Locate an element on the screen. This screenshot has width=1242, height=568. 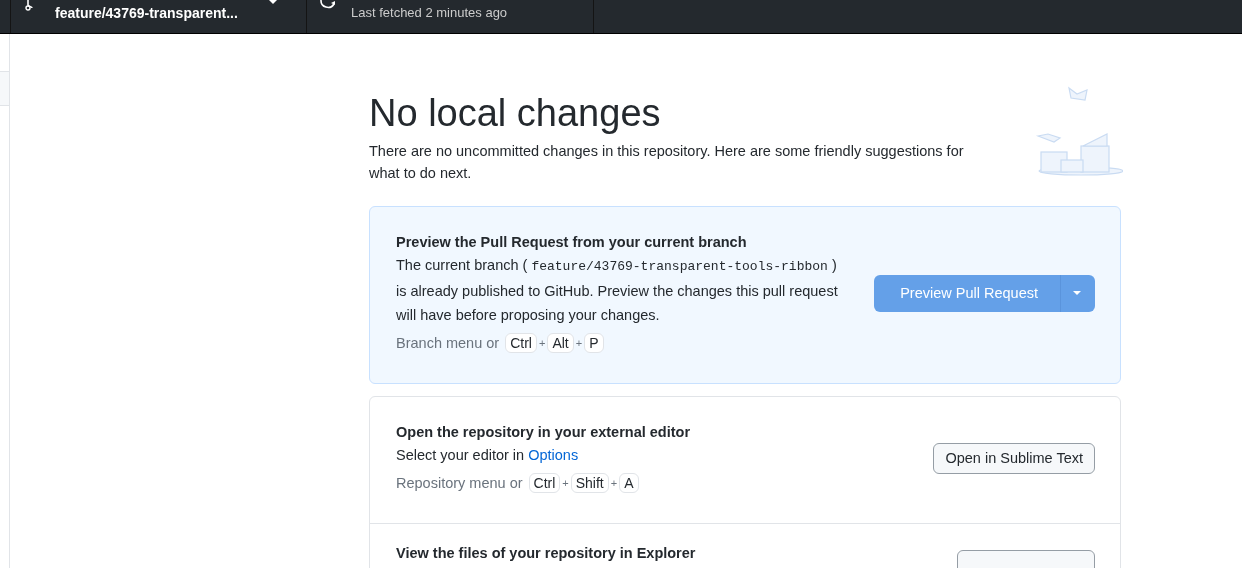
shortcut-hint: Branch menu or is located at coordinates (448, 343).